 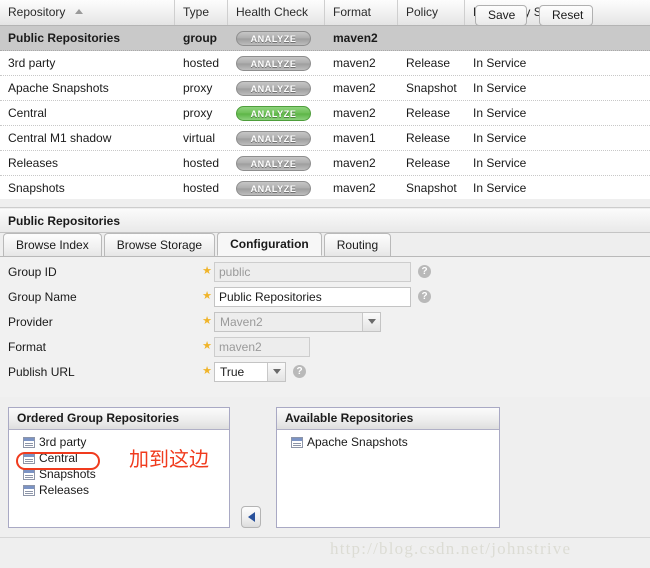 I want to click on group-id-help-icon: ?, so click(x=424, y=271).